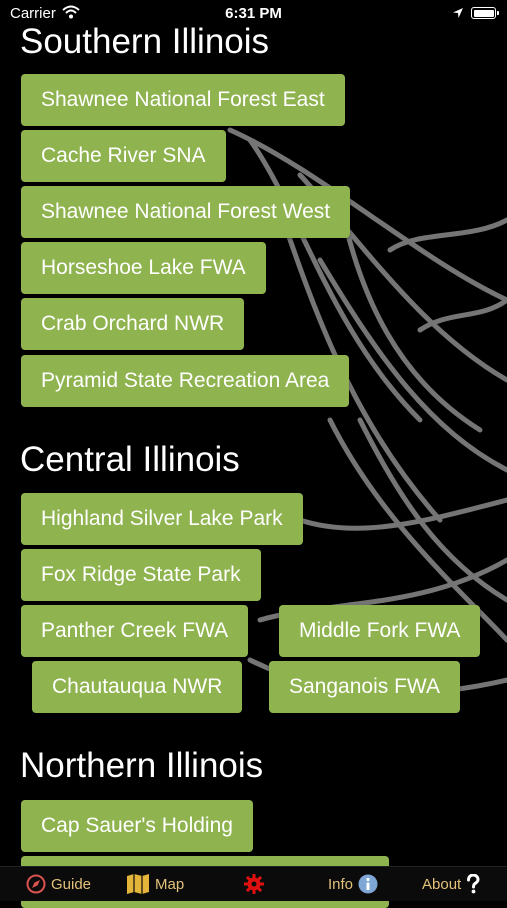  What do you see at coordinates (133, 324) in the screenshot?
I see `crab-orchard-button: Crab Orchard NWR` at bounding box center [133, 324].